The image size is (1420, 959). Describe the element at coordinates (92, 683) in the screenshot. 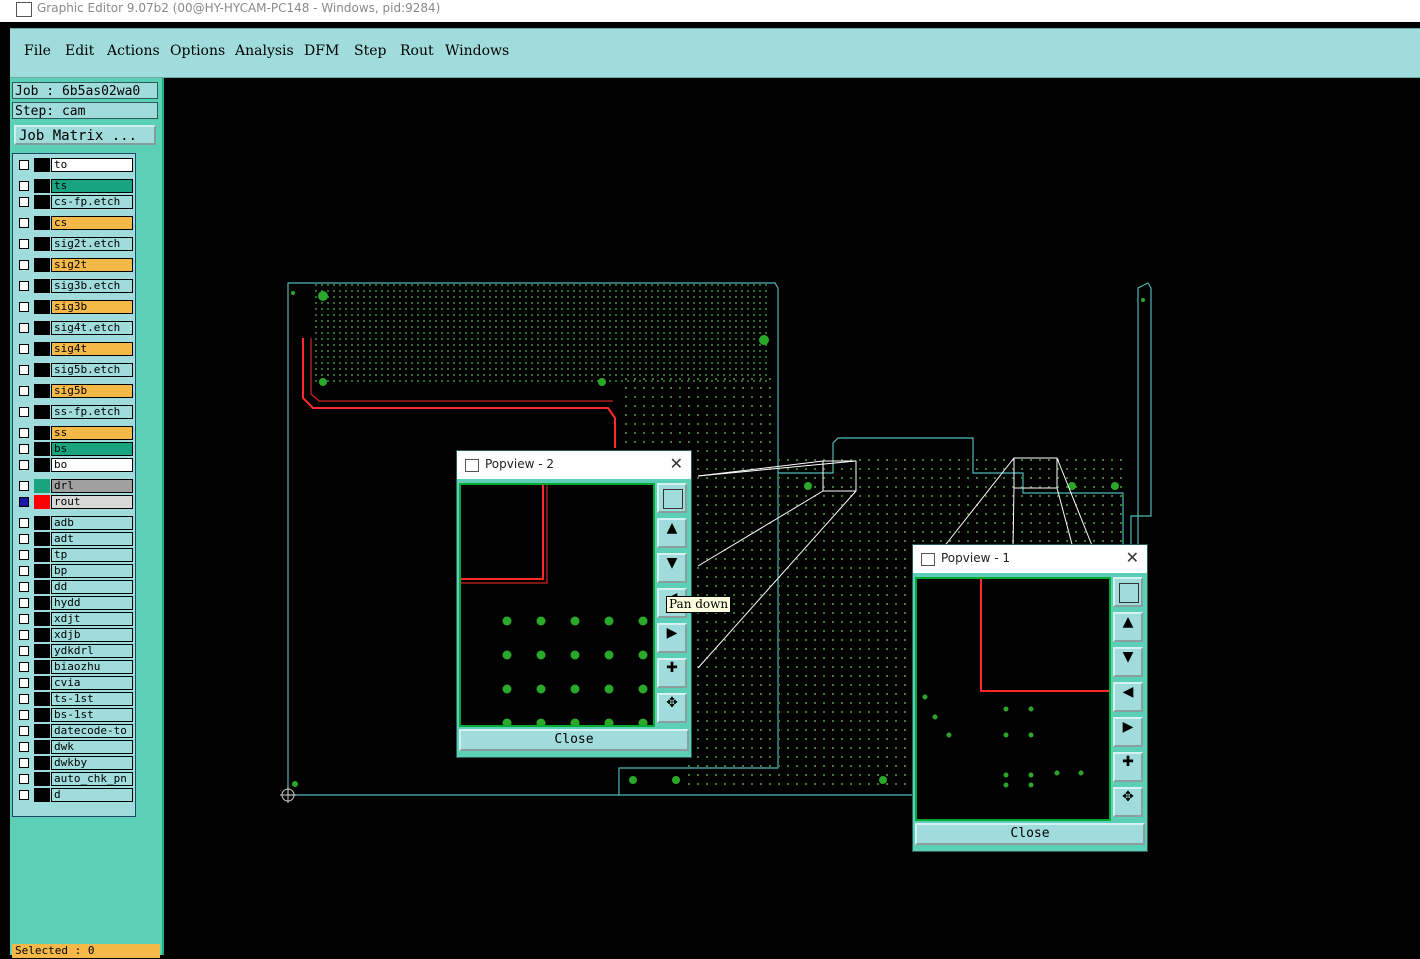

I see `layer-name: cvia` at that location.